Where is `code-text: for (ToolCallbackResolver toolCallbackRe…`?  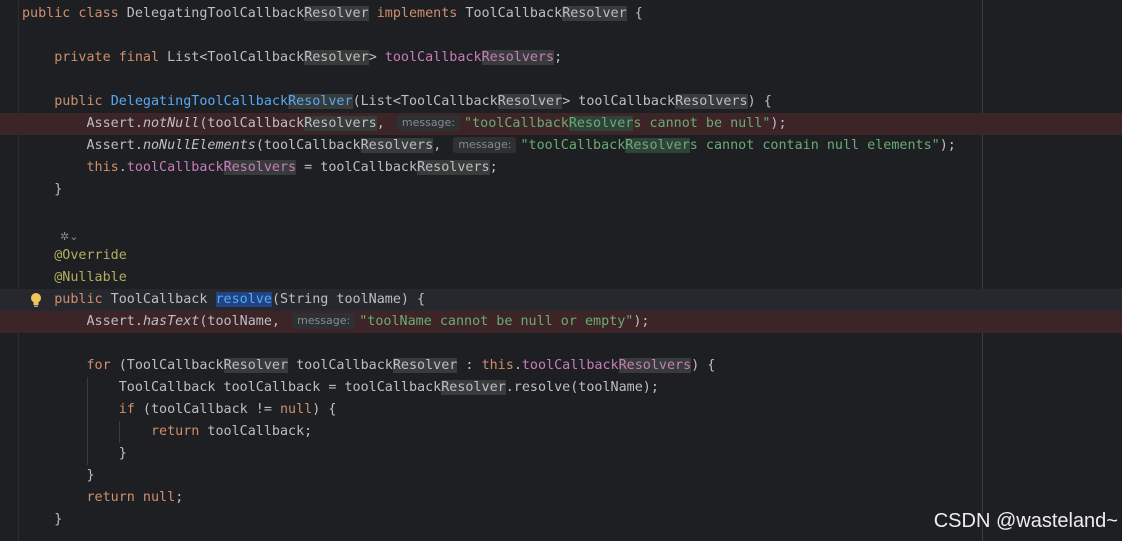
code-text: for (ToolCallbackResolver toolCallbackRe… is located at coordinates (401, 365).